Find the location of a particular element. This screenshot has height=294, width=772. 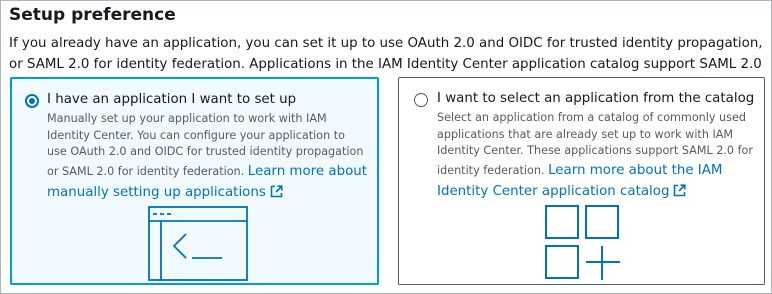

app-window-icon is located at coordinates (198, 243).